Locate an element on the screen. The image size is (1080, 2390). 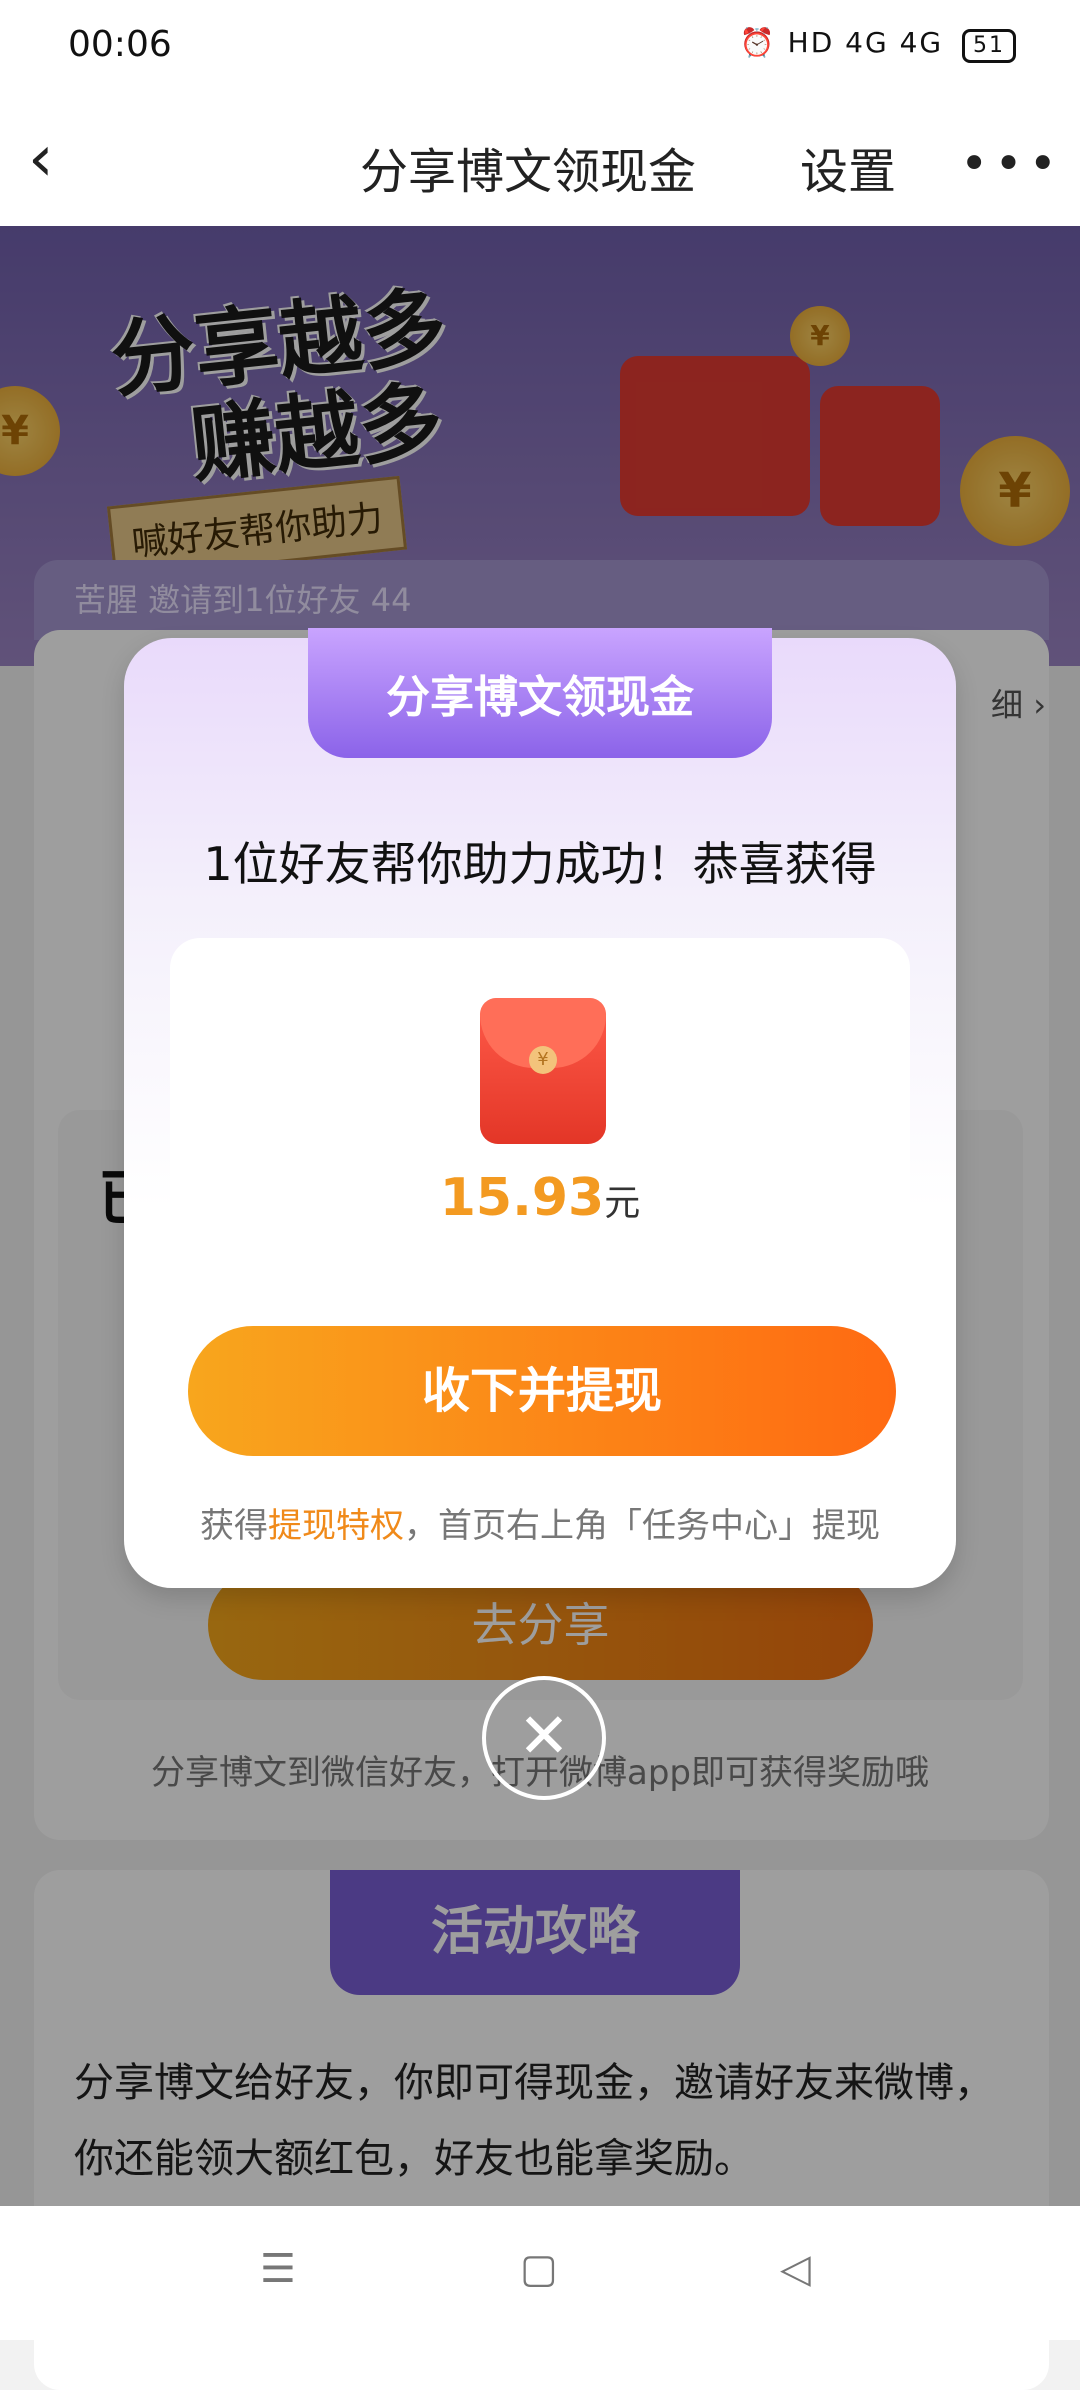
modal-banner: 分享博文领现金 is located at coordinates (540, 693).